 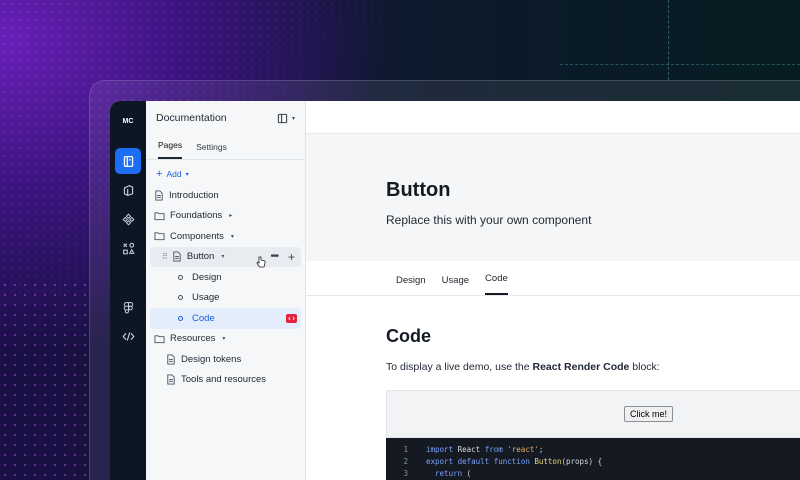 What do you see at coordinates (282, 118) in the screenshot?
I see `layout-icon` at bounding box center [282, 118].